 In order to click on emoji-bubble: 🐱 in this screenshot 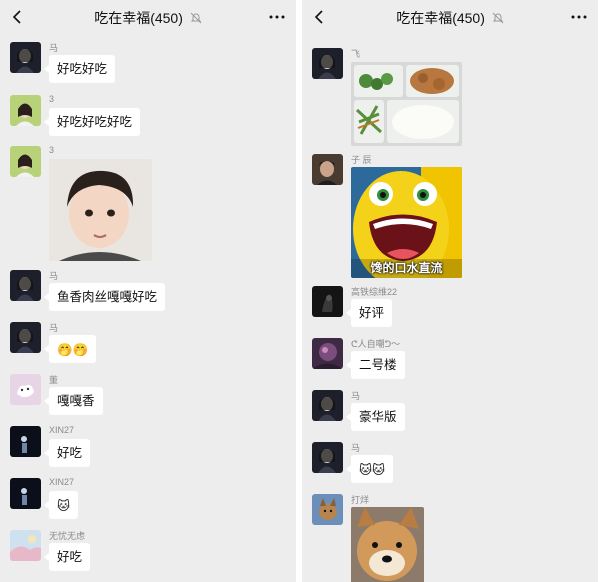, I will do `click(61, 505)`.